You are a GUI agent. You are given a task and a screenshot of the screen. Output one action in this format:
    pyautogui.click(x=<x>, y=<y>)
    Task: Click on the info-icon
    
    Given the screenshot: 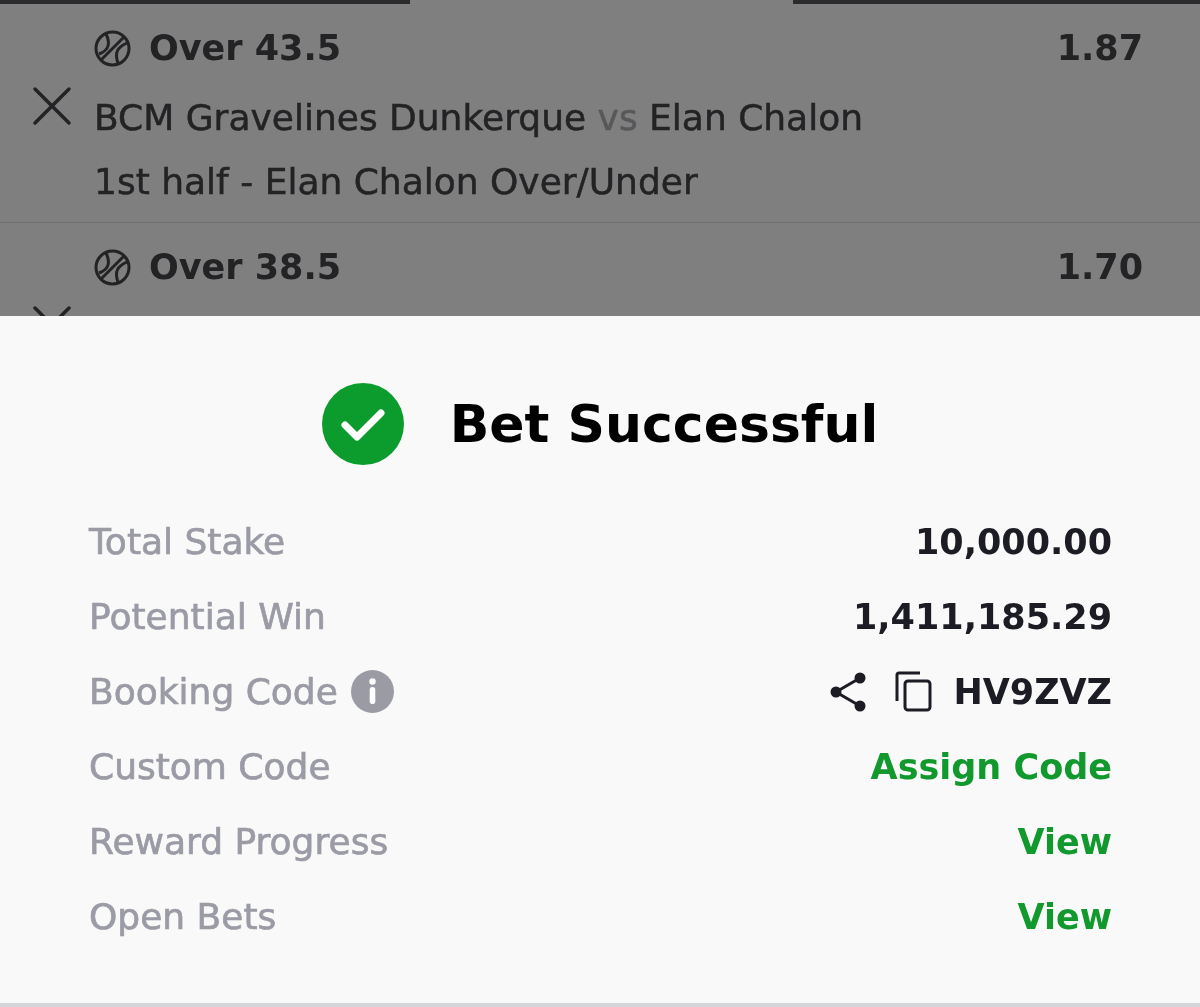 What is the action you would take?
    pyautogui.click(x=372, y=691)
    